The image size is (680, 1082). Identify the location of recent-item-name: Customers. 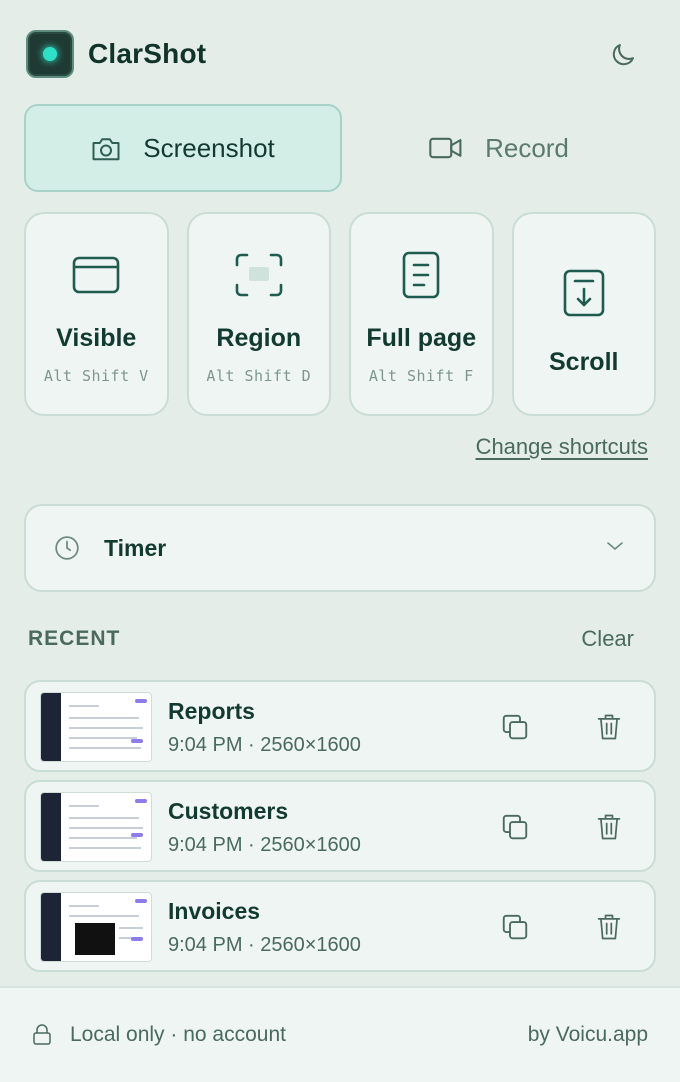
(228, 811).